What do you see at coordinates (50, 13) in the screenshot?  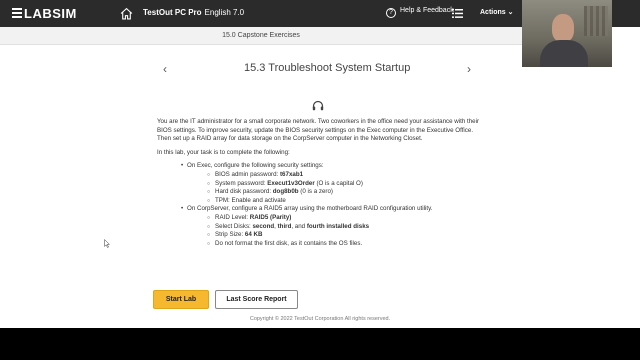 I see `logo-text: LABSIM` at bounding box center [50, 13].